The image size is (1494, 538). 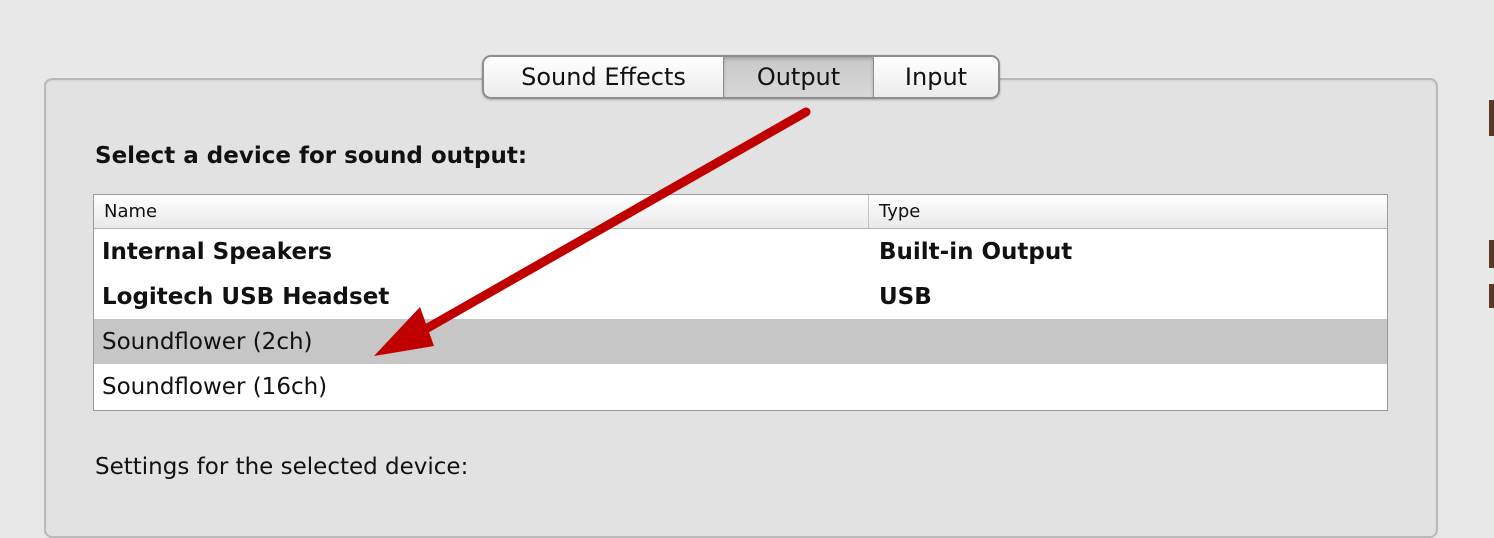 What do you see at coordinates (740, 386) in the screenshot?
I see `table-row: Soundflower (16ch)` at bounding box center [740, 386].